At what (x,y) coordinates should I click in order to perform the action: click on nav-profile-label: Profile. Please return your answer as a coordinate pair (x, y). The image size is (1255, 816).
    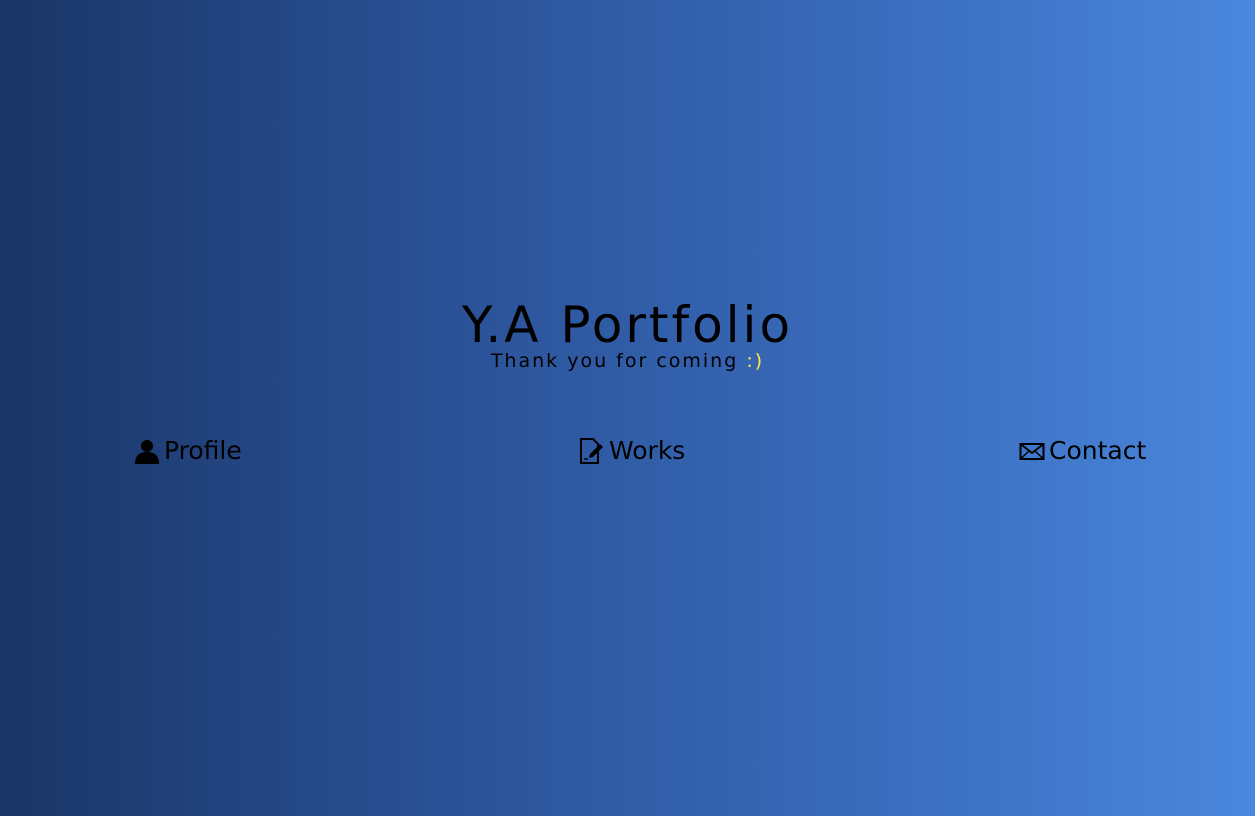
    Looking at the image, I should click on (203, 450).